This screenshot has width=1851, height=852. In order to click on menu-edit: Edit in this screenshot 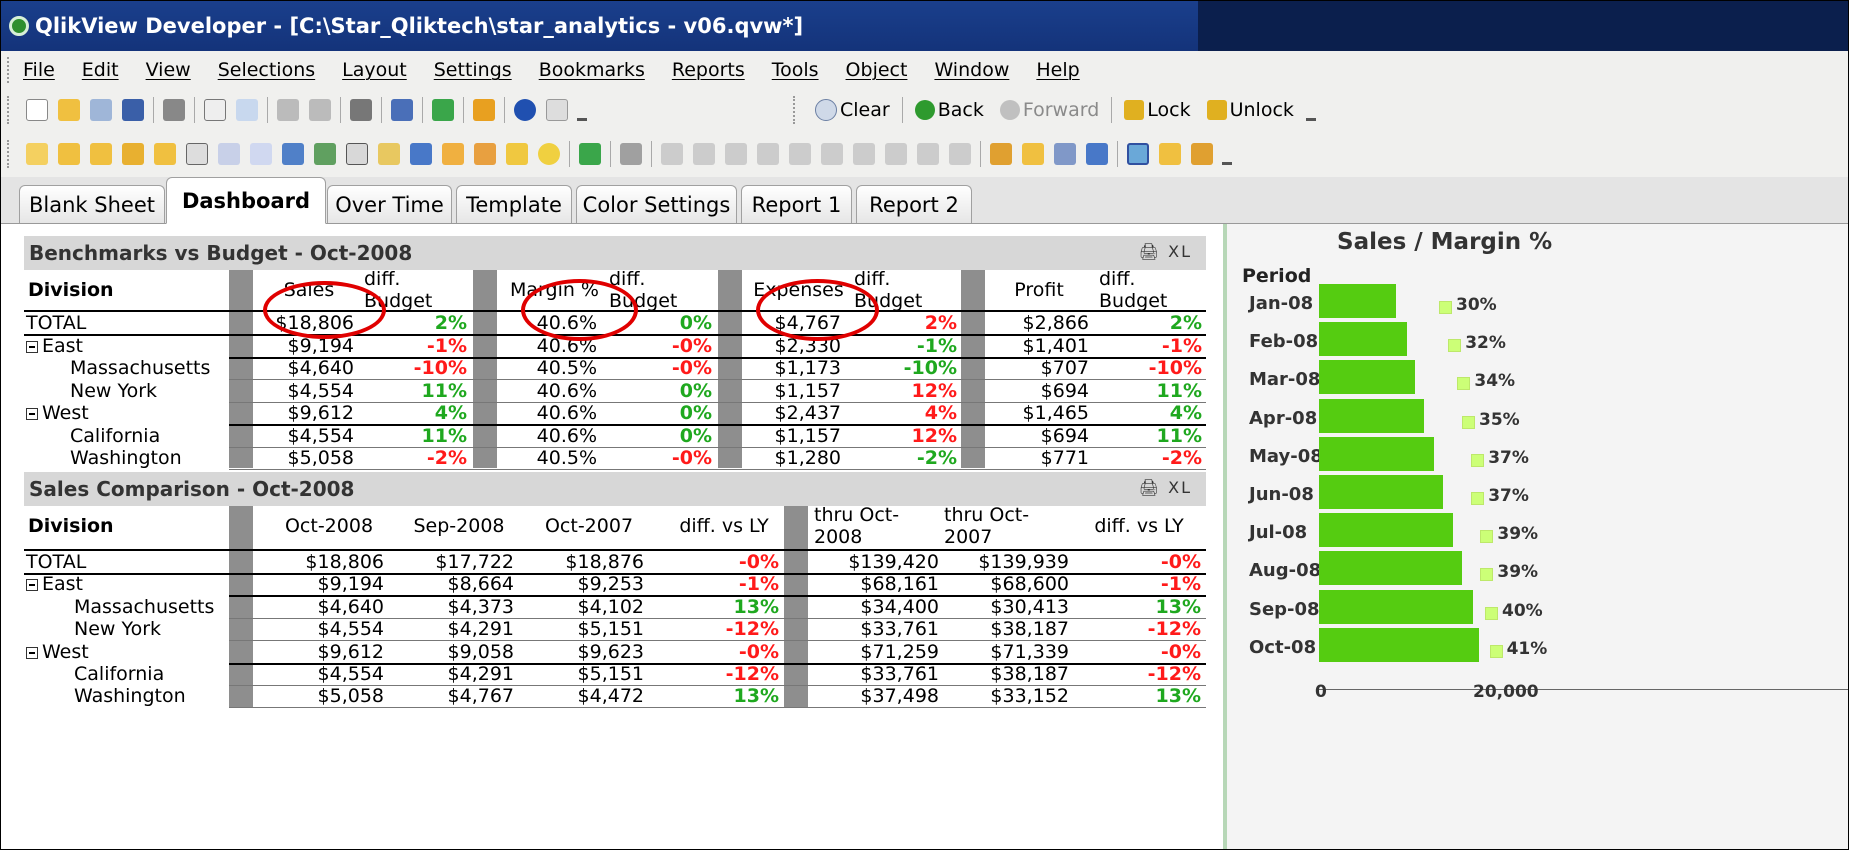, I will do `click(100, 70)`.